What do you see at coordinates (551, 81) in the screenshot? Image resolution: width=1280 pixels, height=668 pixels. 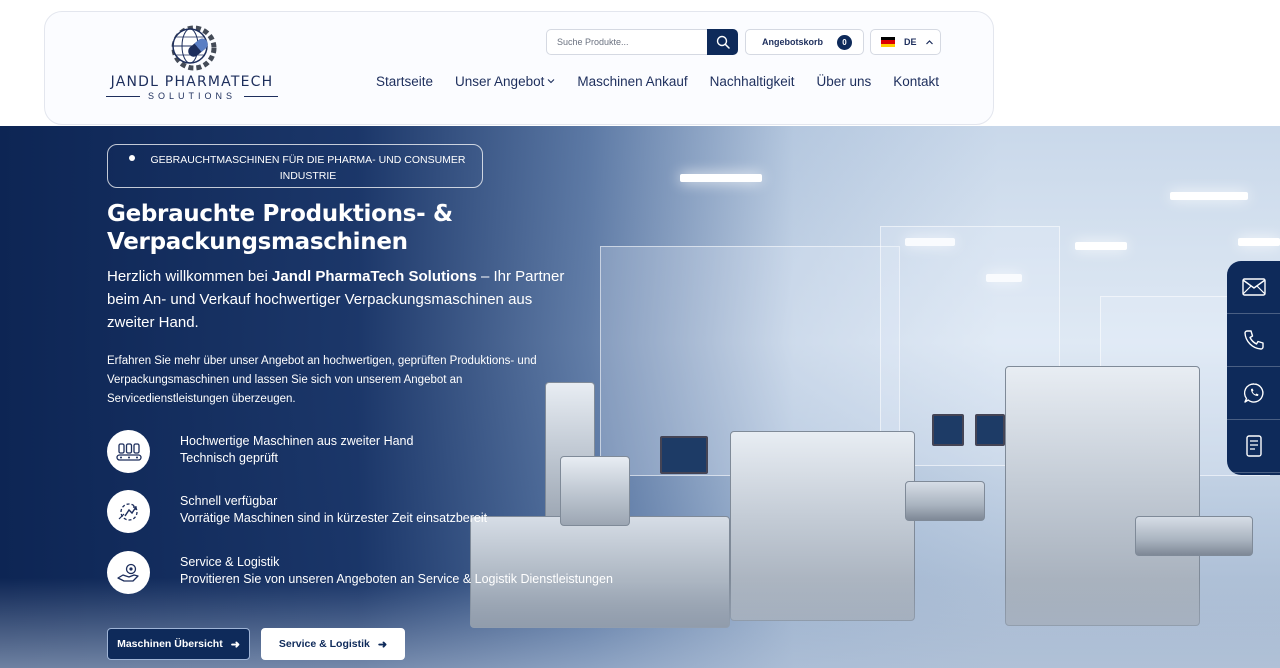 I see `chevron-down-icon` at bounding box center [551, 81].